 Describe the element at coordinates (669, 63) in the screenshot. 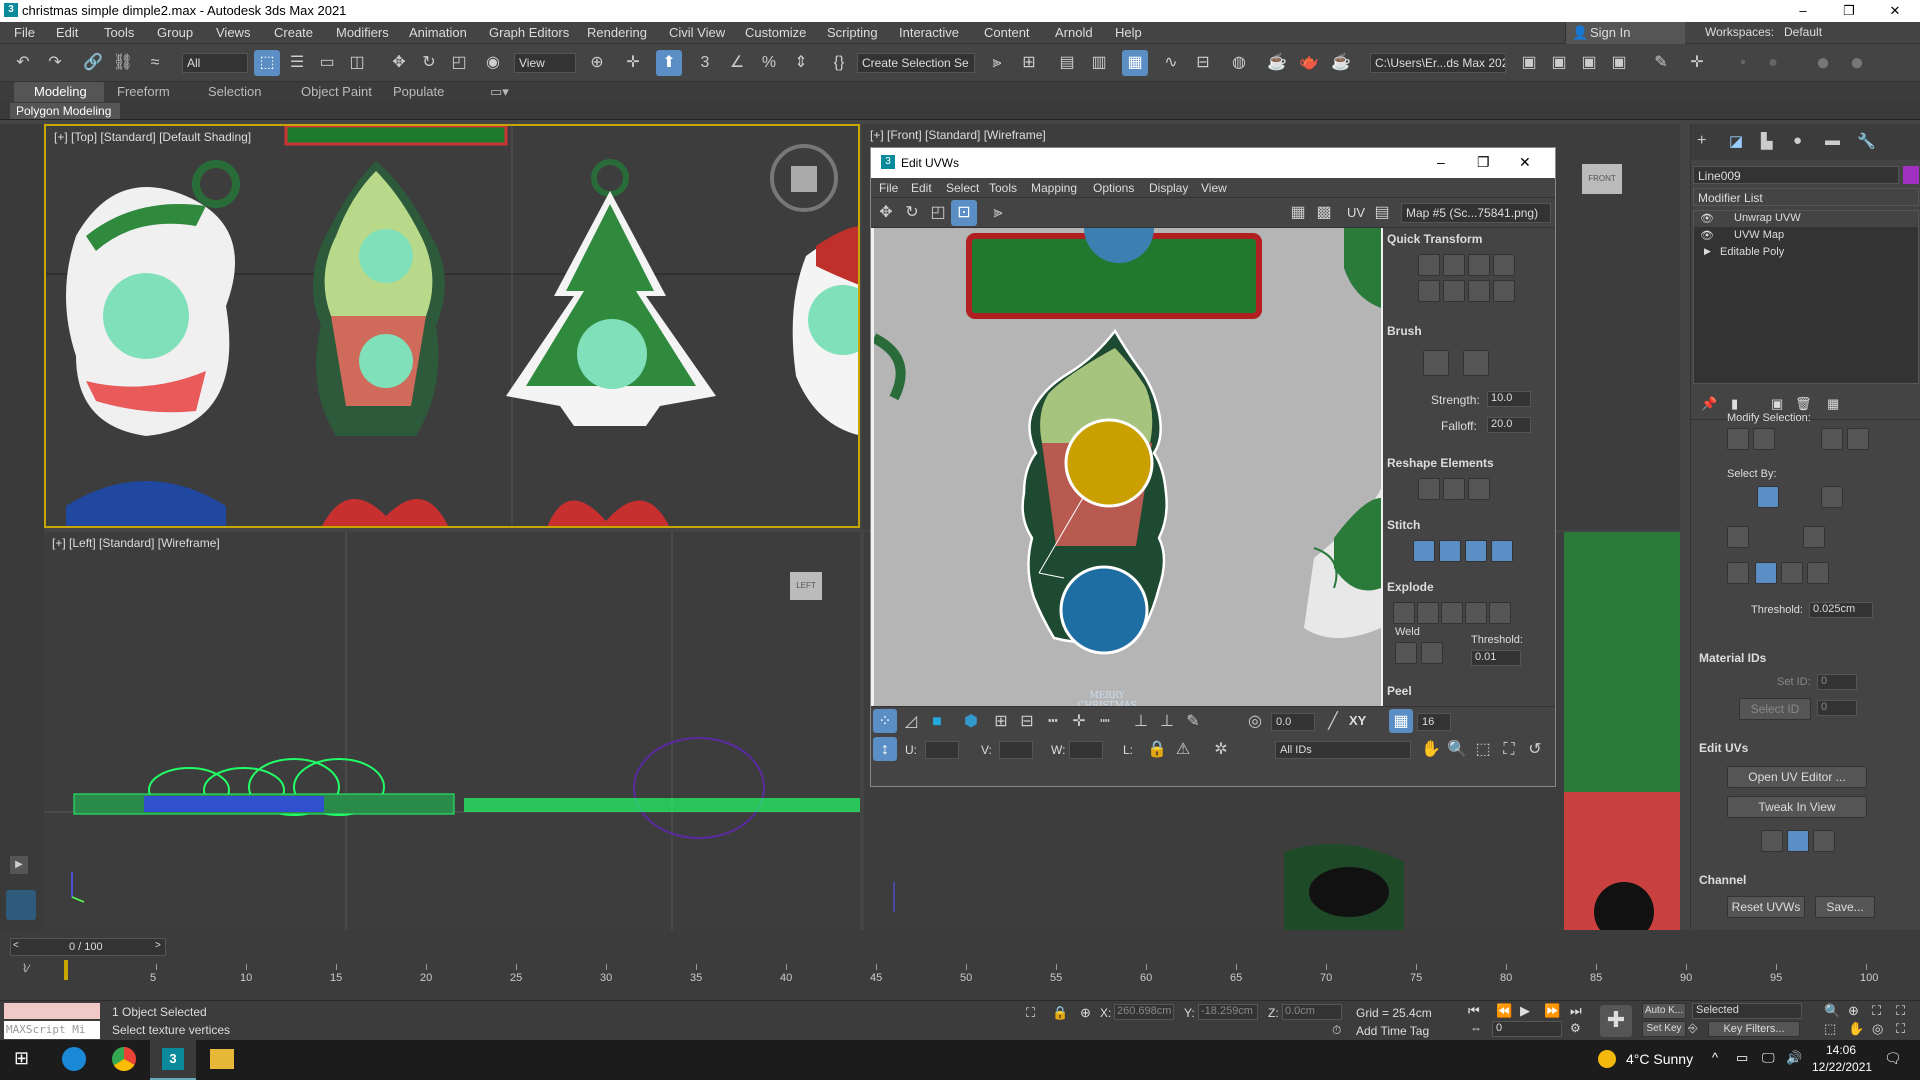

I see `keyboard-shortcut-override-icon: ⬆` at that location.